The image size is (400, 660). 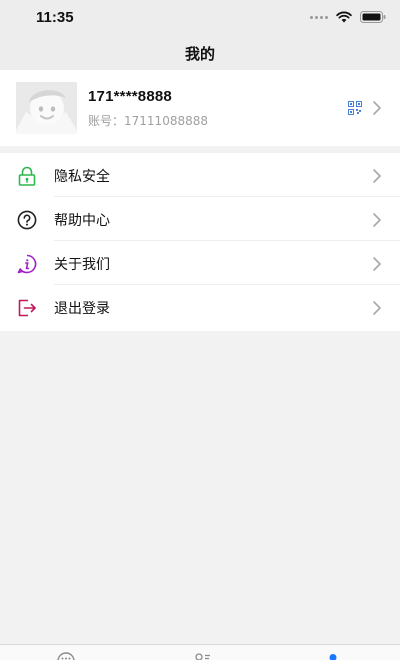 I want to click on menu-item-help-center: 帮助中心, so click(x=200, y=219).